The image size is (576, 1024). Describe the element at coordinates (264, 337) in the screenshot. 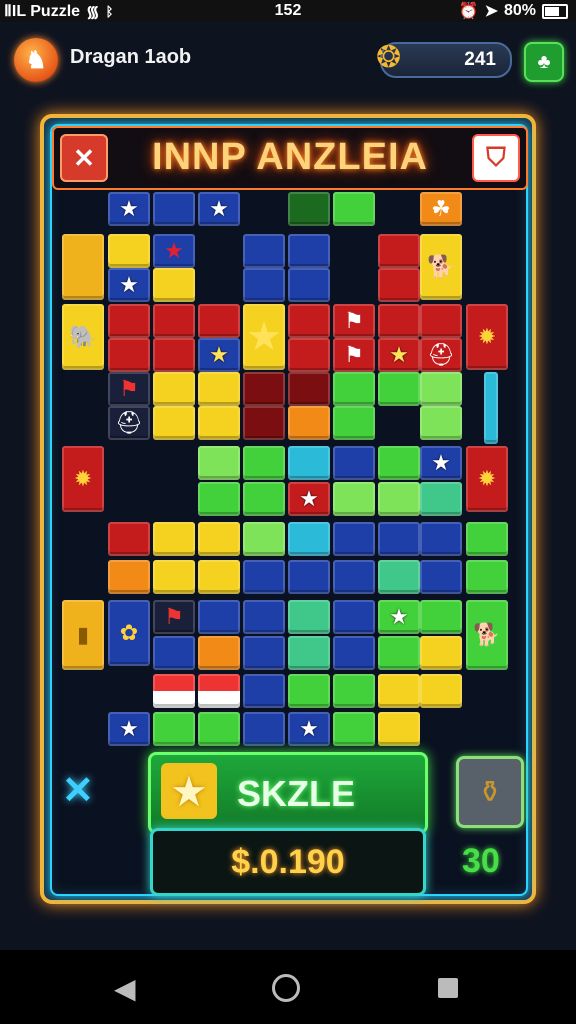

I see `tile-big-star: ★` at that location.